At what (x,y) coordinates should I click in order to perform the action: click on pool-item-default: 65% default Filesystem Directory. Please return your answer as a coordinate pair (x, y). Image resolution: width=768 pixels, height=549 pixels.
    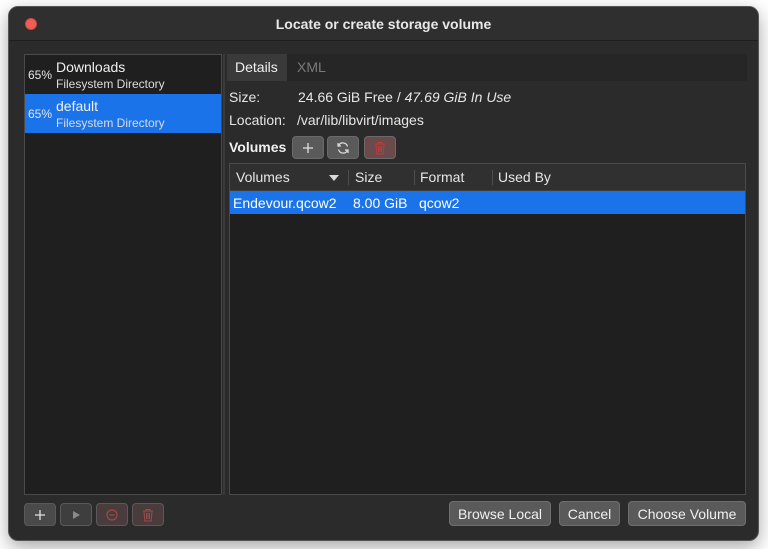
    Looking at the image, I should click on (123, 113).